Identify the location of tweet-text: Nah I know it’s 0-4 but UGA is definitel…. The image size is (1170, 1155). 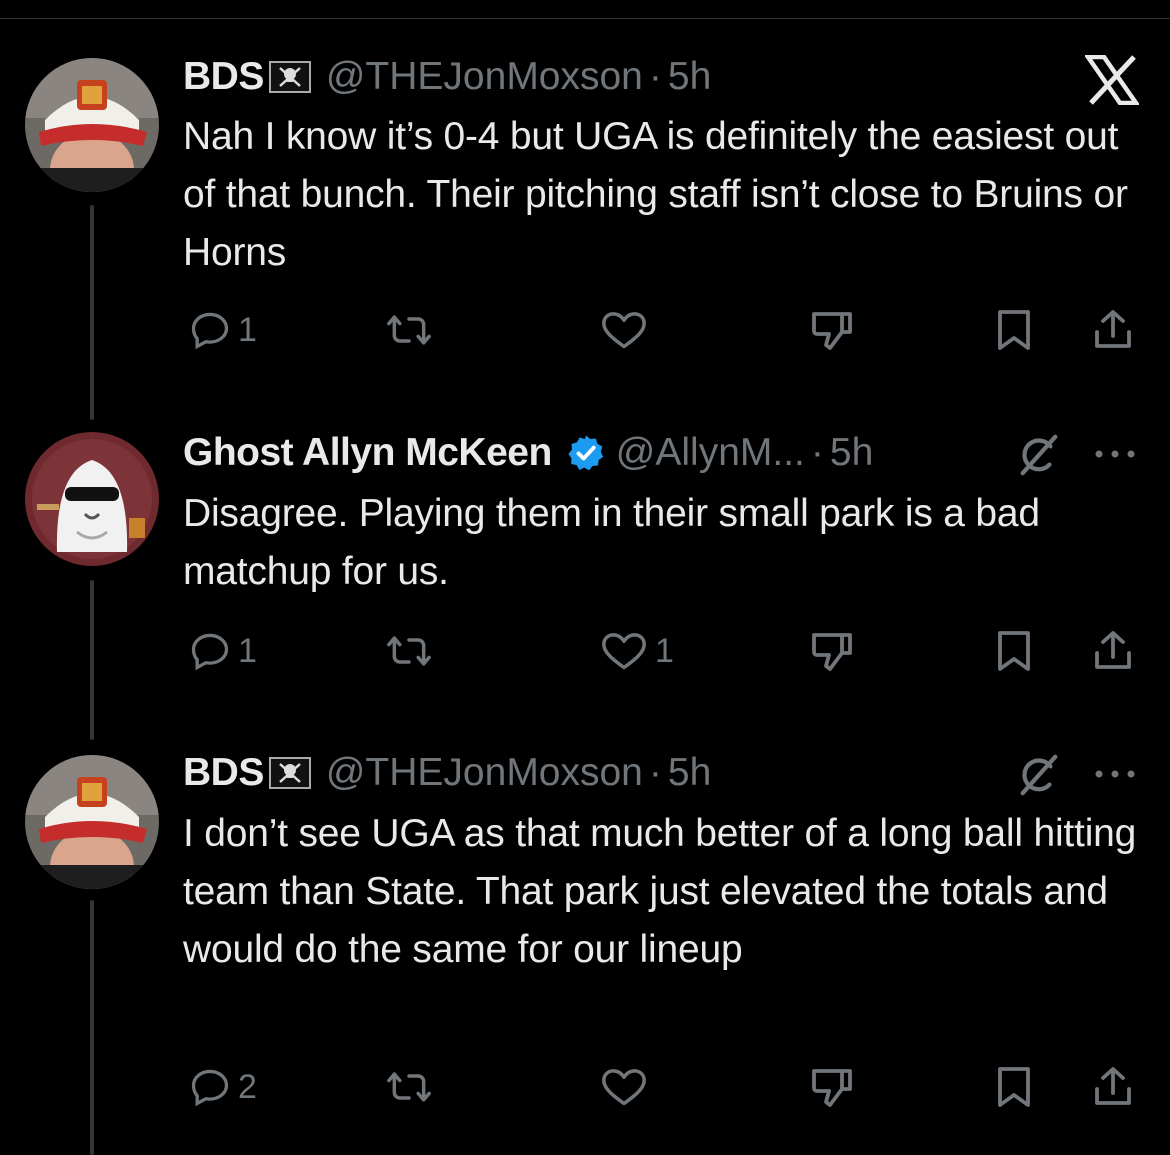
(655, 194).